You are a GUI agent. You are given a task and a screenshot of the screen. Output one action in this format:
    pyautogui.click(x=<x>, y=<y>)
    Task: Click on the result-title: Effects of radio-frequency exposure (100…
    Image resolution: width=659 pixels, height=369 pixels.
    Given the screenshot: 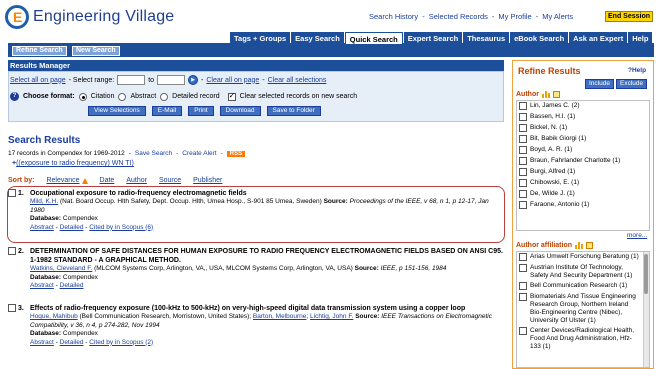 What is the action you would take?
    pyautogui.click(x=248, y=308)
    